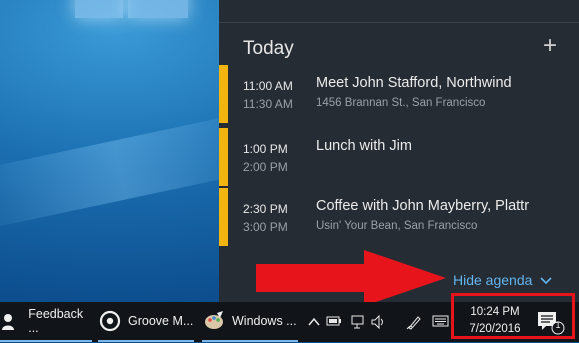 The height and width of the screenshot is (343, 579). I want to click on red-arrow-annotation, so click(351, 278).